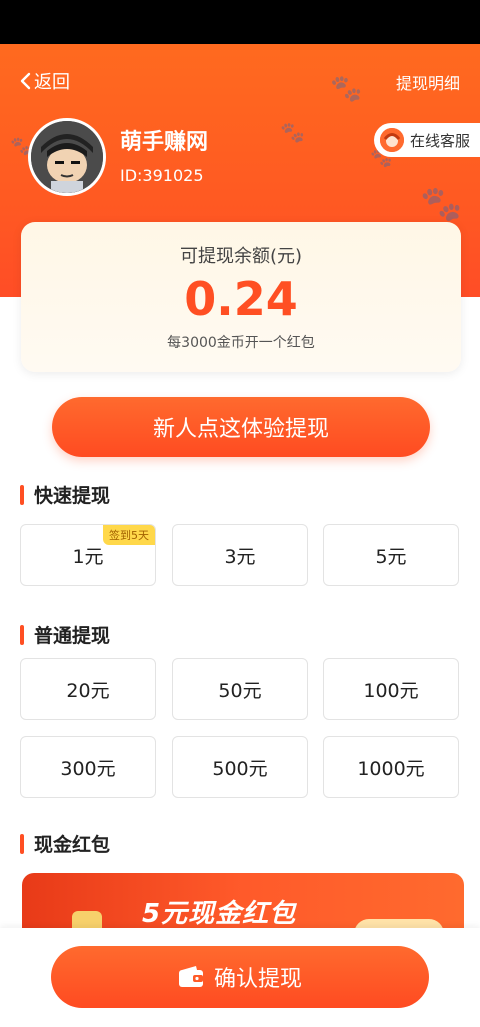 This screenshot has width=480, height=1027. I want to click on normal-withdraw-title-text: 普通提现, so click(72, 636).